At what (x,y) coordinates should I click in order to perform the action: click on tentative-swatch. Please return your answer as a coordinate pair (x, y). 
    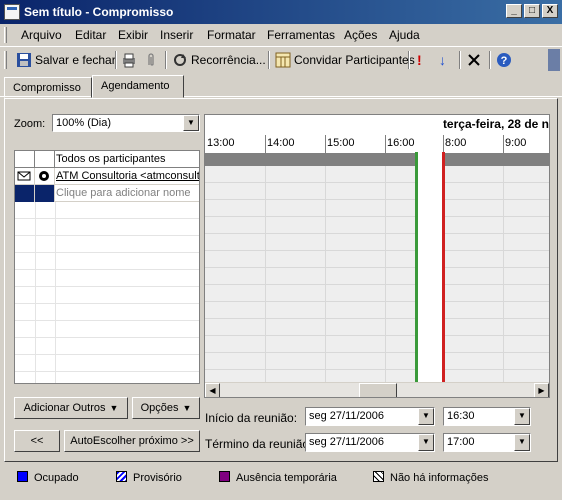
    Looking at the image, I should click on (121, 476).